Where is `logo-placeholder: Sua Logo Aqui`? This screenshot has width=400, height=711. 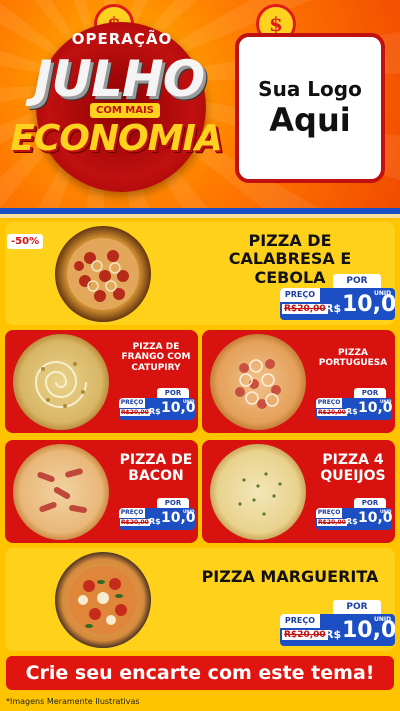
logo-placeholder: Sua Logo Aqui is located at coordinates (310, 108).